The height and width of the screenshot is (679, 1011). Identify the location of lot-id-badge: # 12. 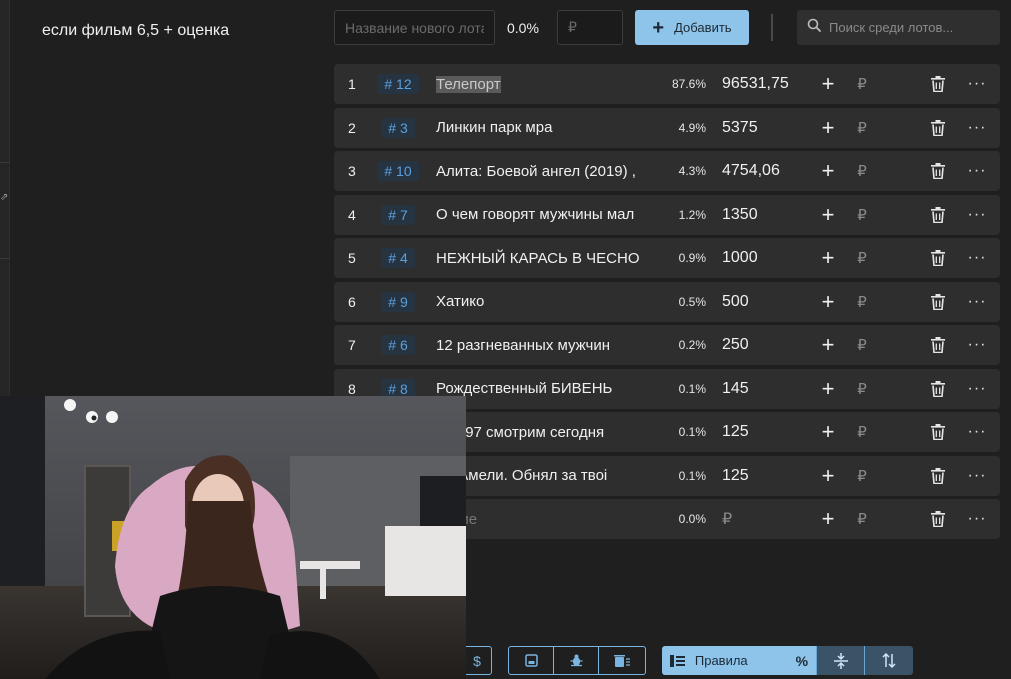
(398, 84).